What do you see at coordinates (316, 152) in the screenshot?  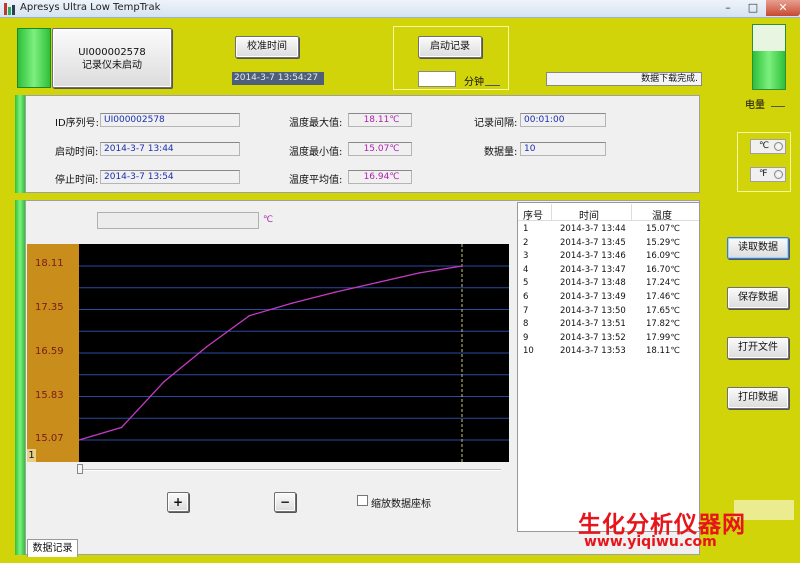 I see `temp-min-label: 温度最小值:` at bounding box center [316, 152].